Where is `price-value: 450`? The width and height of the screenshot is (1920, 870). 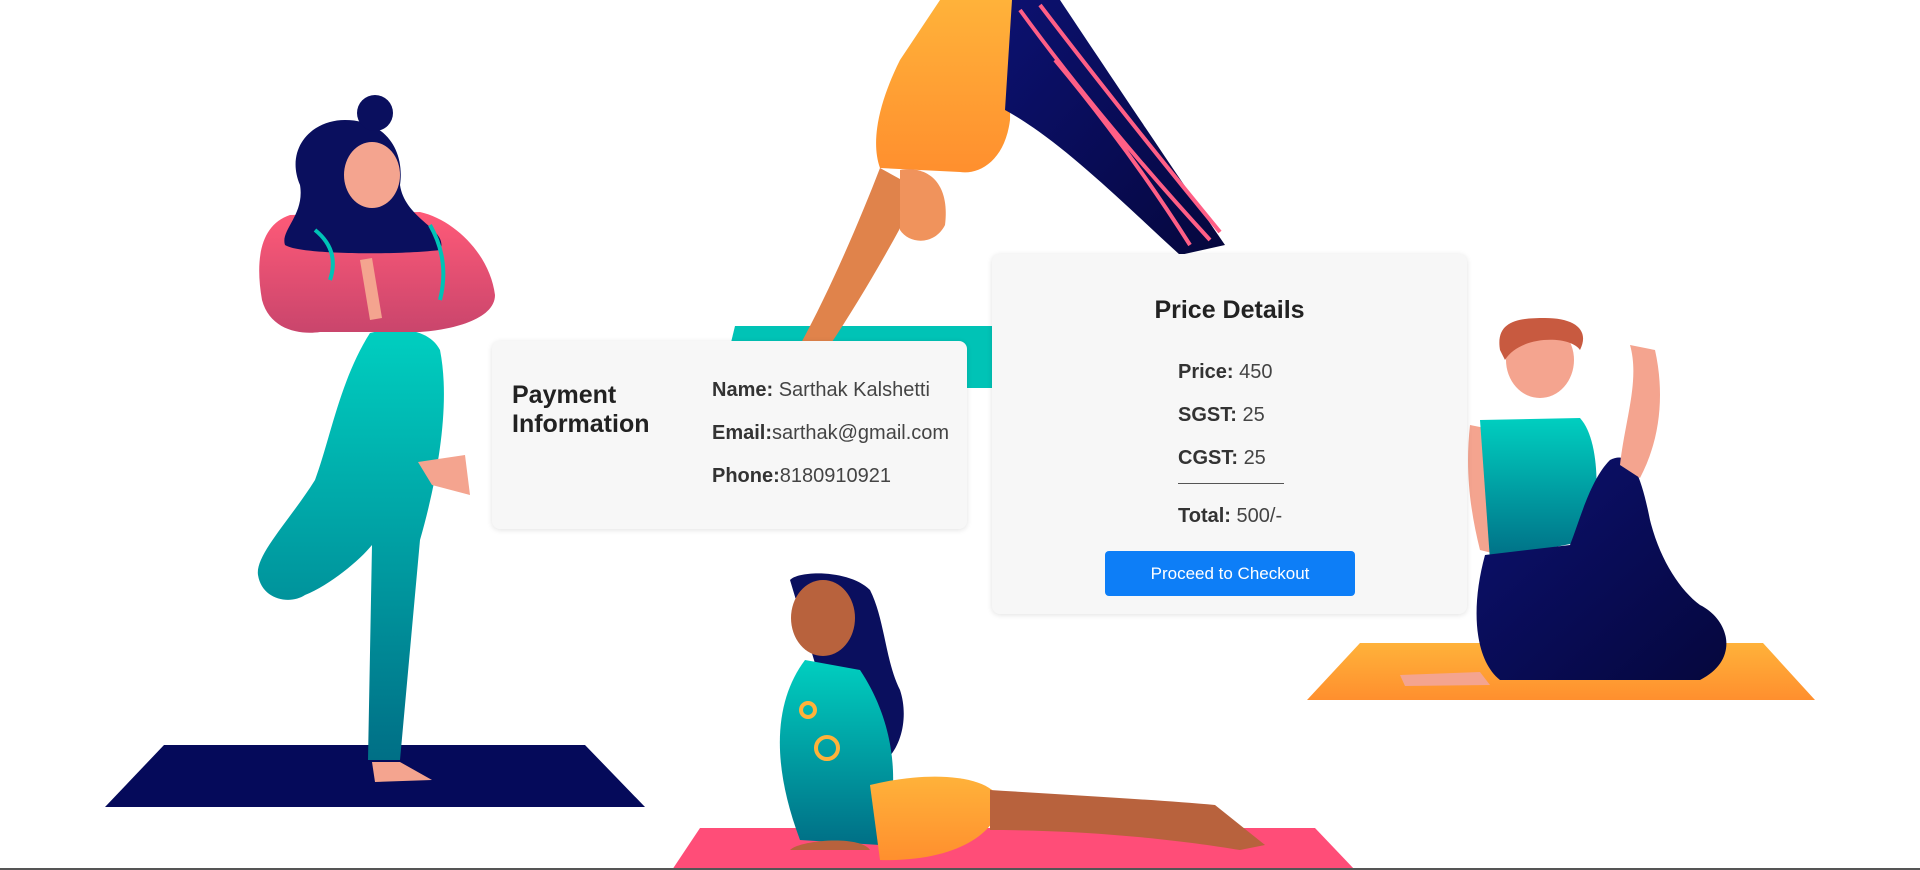
price-value: 450 is located at coordinates (1256, 372).